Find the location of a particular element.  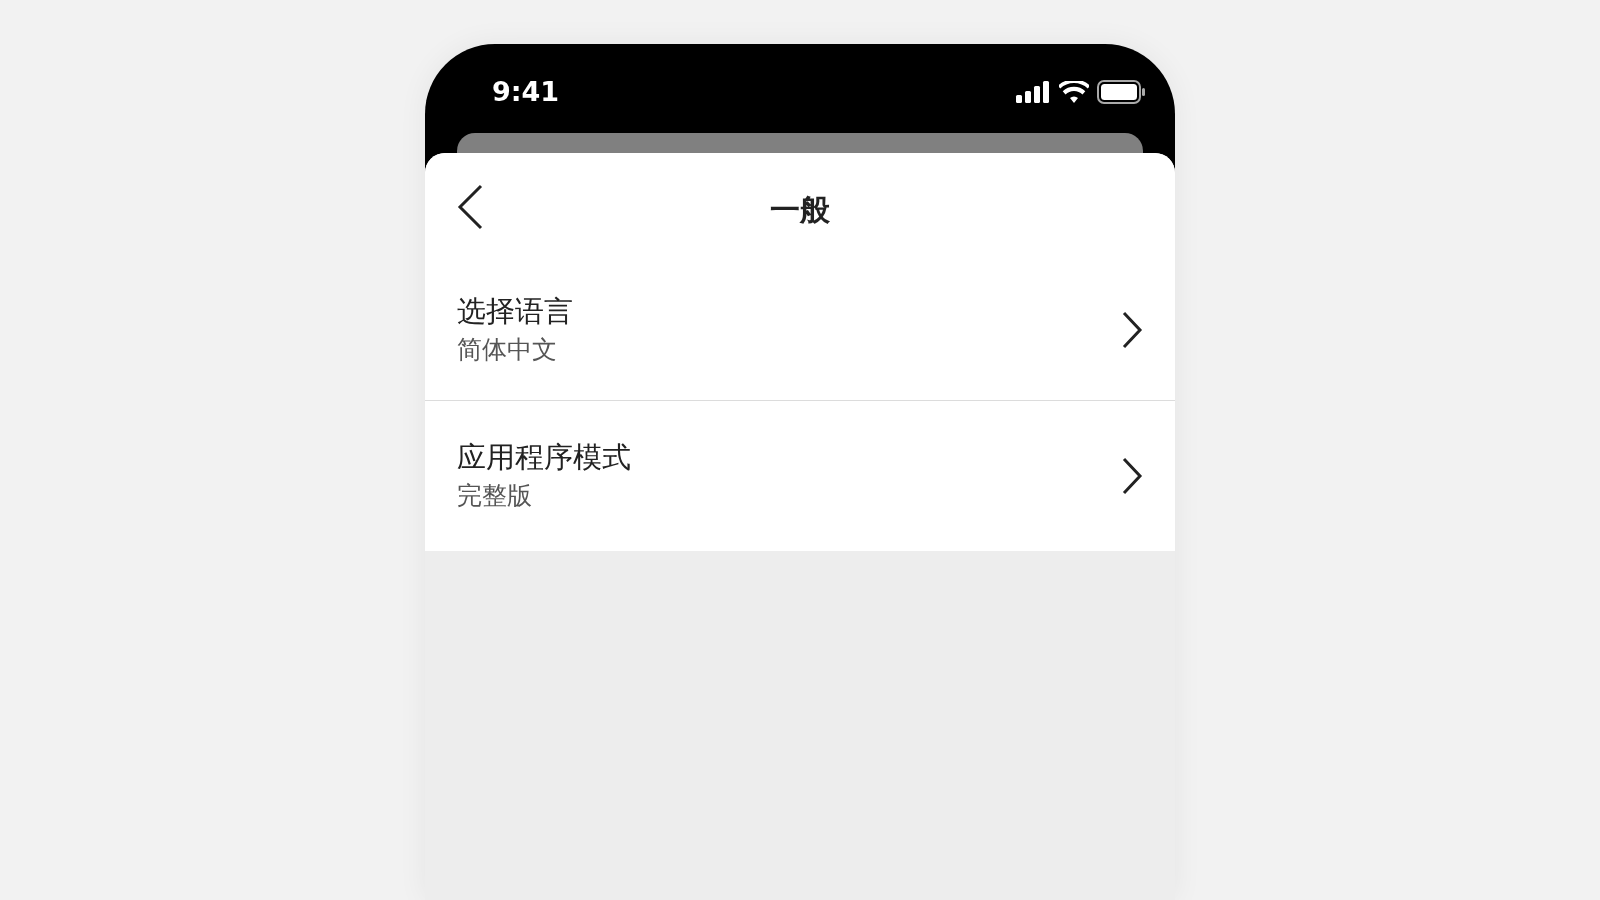

setting-title: 选择语言 is located at coordinates (515, 311).